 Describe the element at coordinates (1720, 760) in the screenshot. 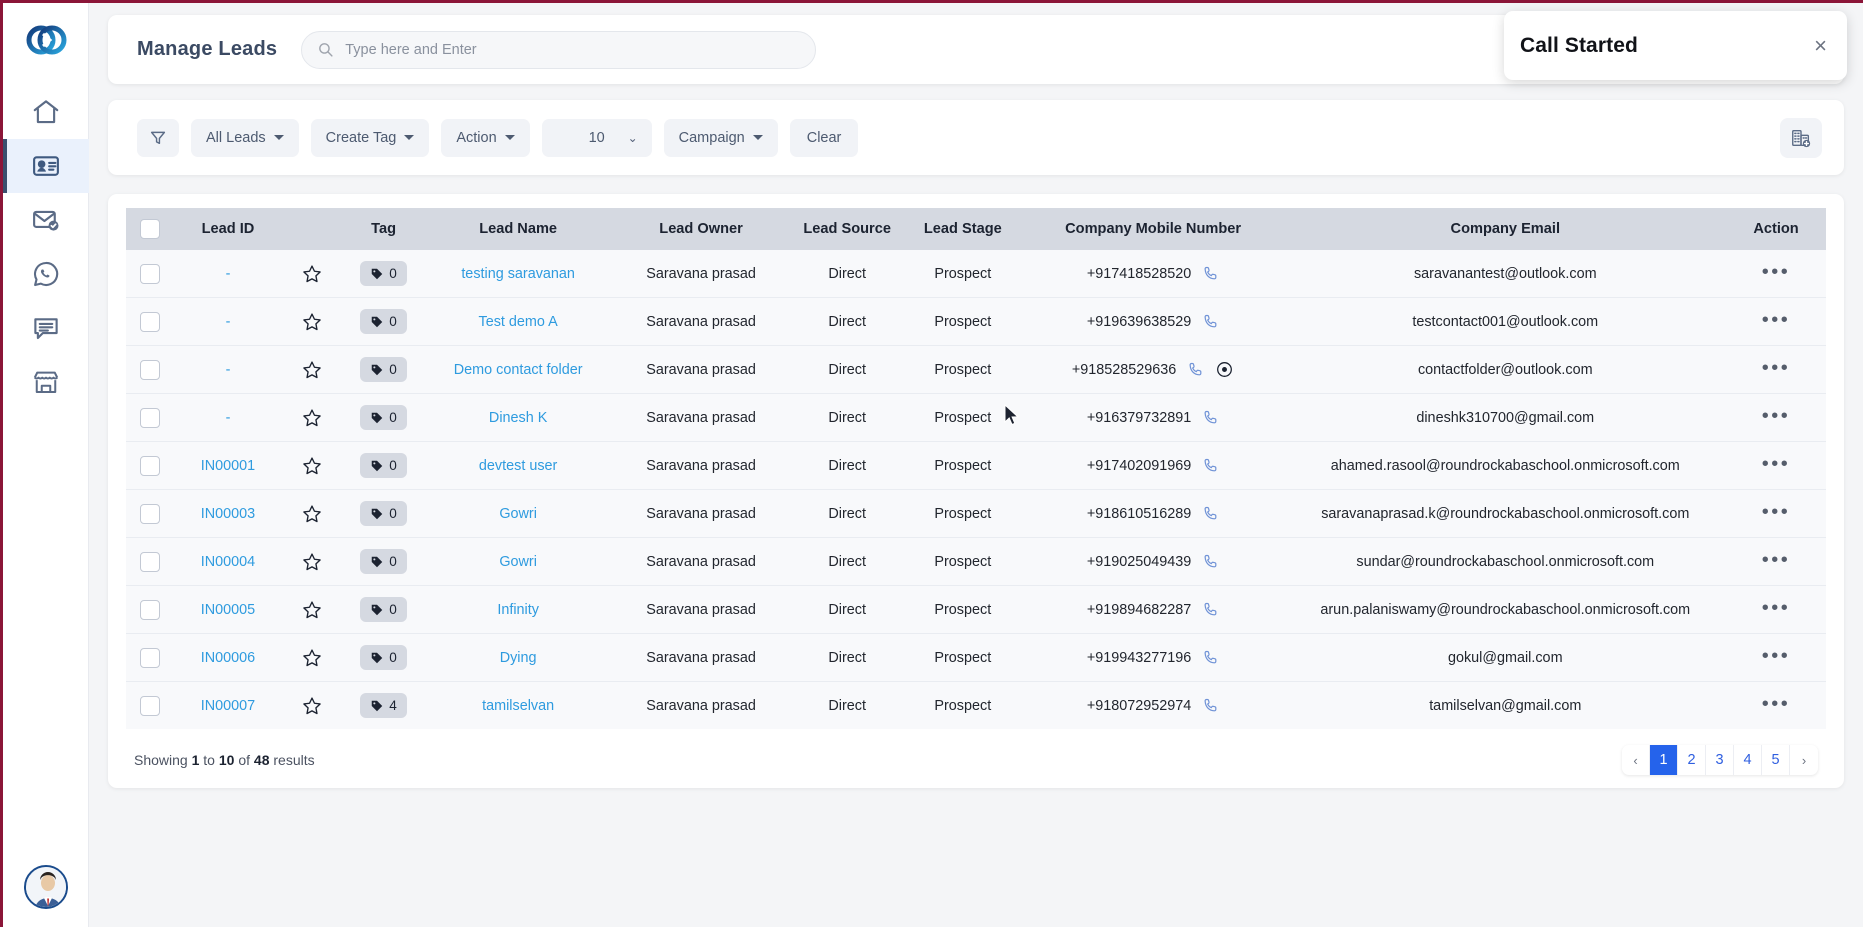

I see `page-3: 3` at that location.